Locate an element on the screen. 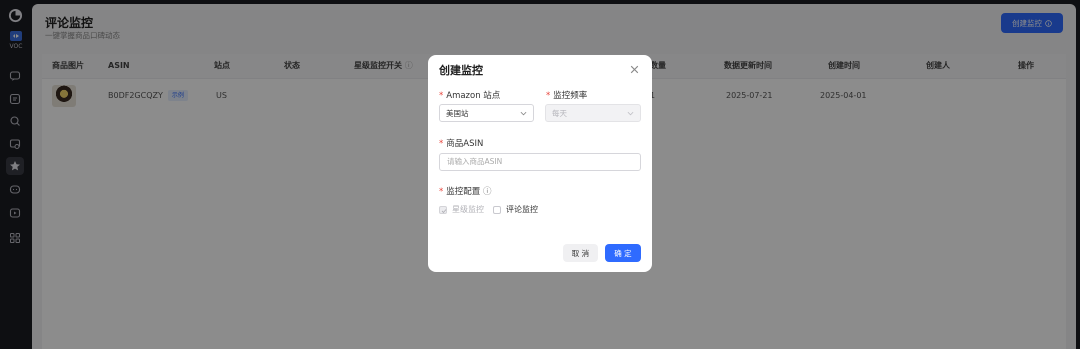  asin-input: 请输入商品ASIN is located at coordinates (540, 162).